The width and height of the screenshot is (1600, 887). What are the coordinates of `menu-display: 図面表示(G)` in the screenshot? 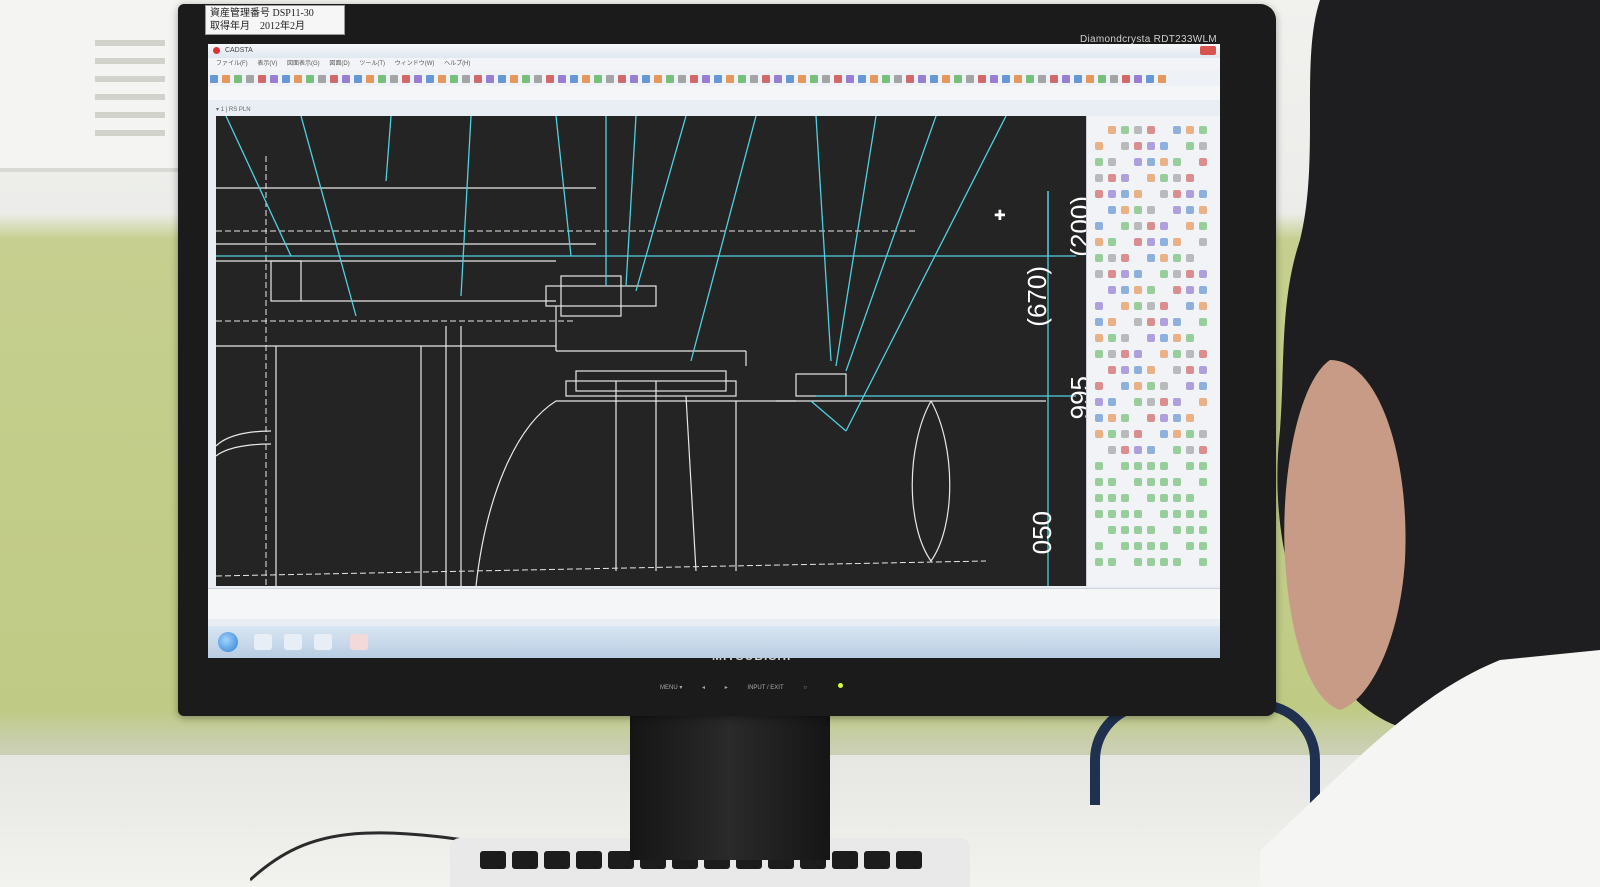 It's located at (303, 64).